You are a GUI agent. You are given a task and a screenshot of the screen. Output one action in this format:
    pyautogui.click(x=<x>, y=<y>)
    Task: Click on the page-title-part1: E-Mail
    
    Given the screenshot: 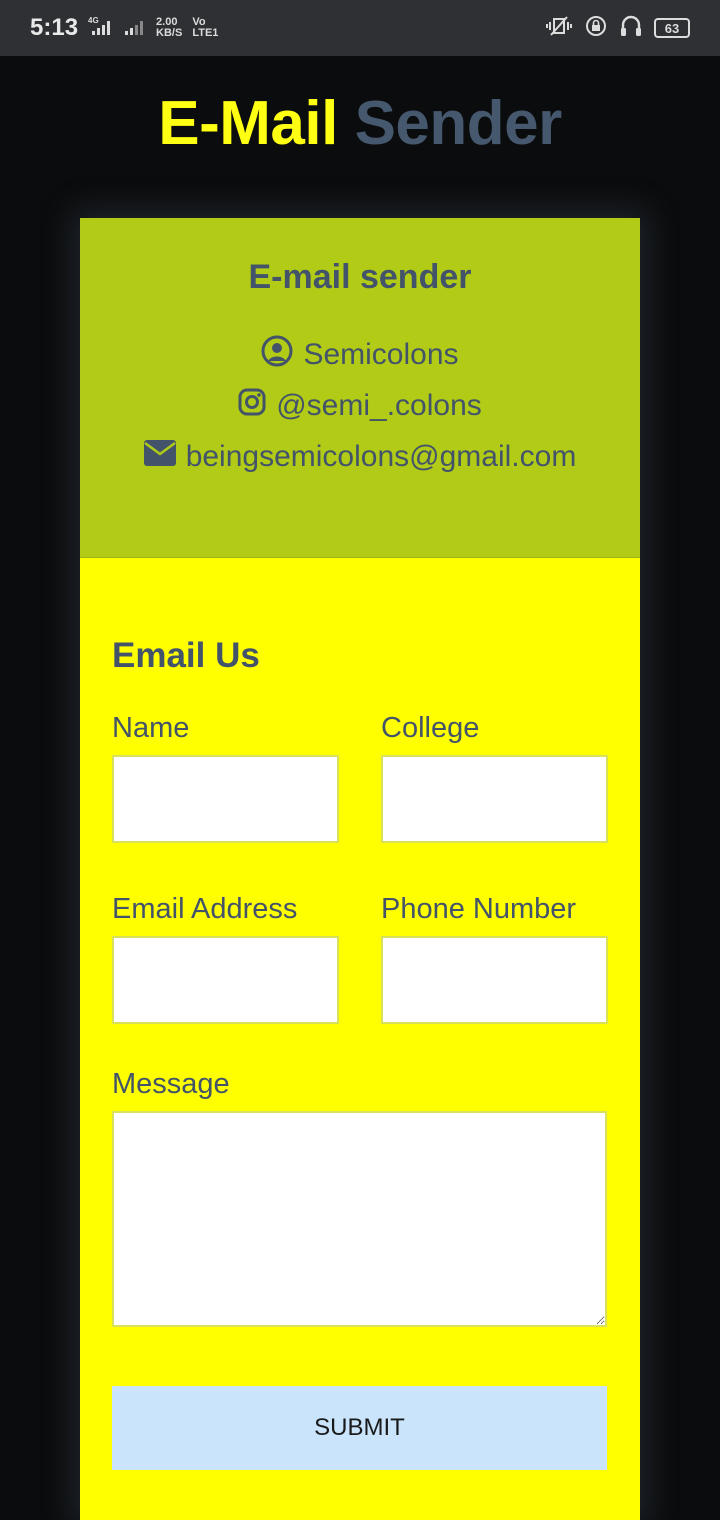 What is the action you would take?
    pyautogui.click(x=248, y=123)
    